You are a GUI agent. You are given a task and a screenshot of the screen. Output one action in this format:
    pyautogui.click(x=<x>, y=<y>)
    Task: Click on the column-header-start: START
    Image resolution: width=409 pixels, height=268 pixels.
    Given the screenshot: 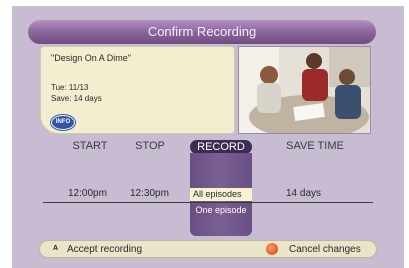 What is the action you would take?
    pyautogui.click(x=90, y=146)
    